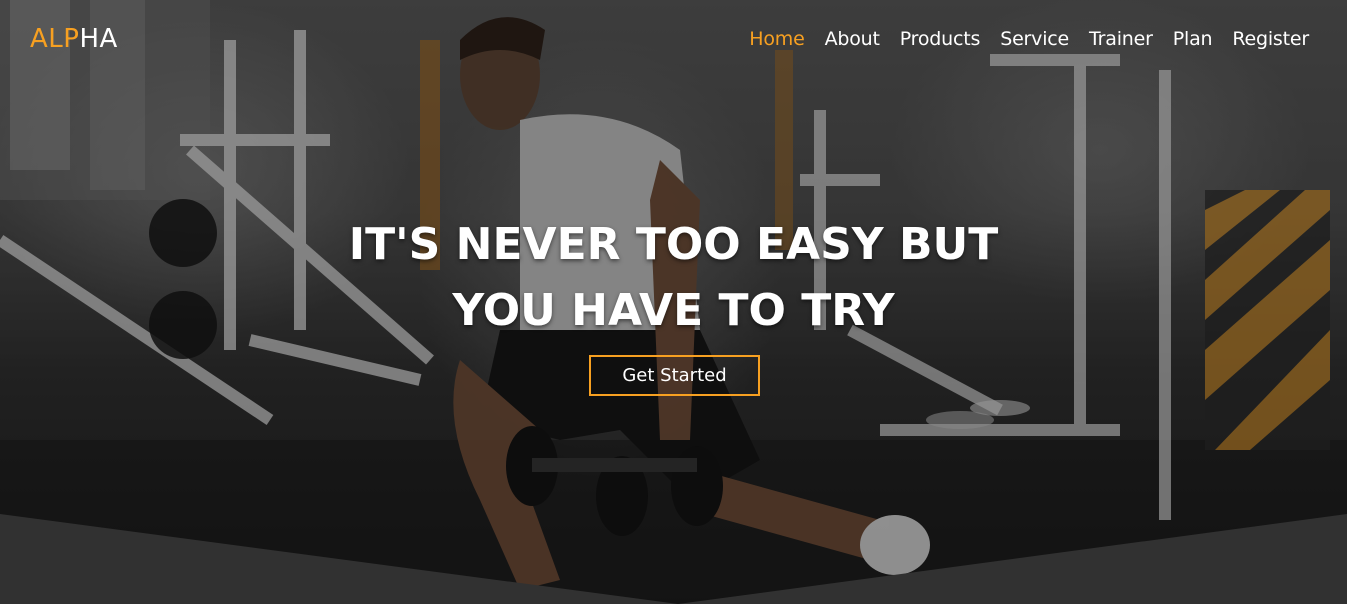 The height and width of the screenshot is (604, 1347). I want to click on nav-link-products: Products, so click(940, 39).